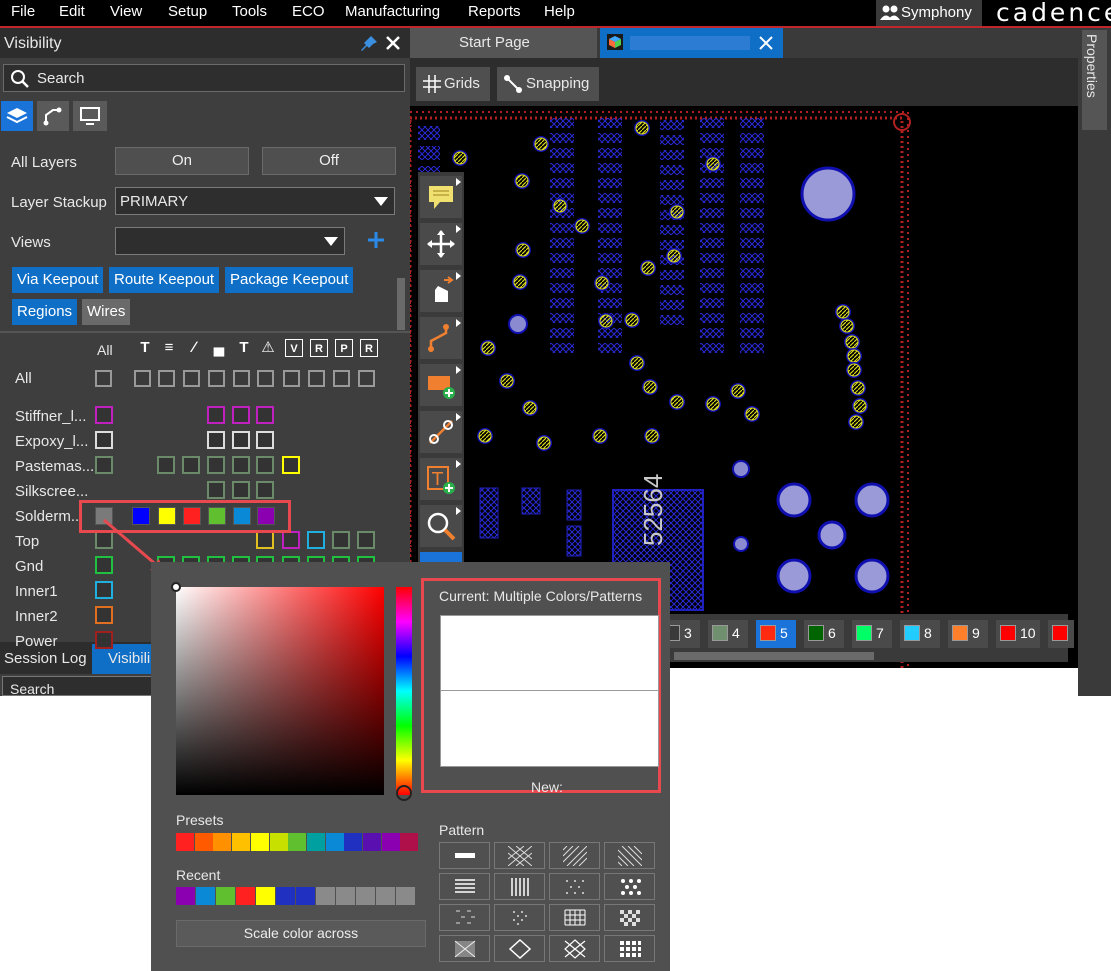 Image resolution: width=1111 pixels, height=971 pixels. I want to click on layer-bar-item: 5, so click(776, 634).